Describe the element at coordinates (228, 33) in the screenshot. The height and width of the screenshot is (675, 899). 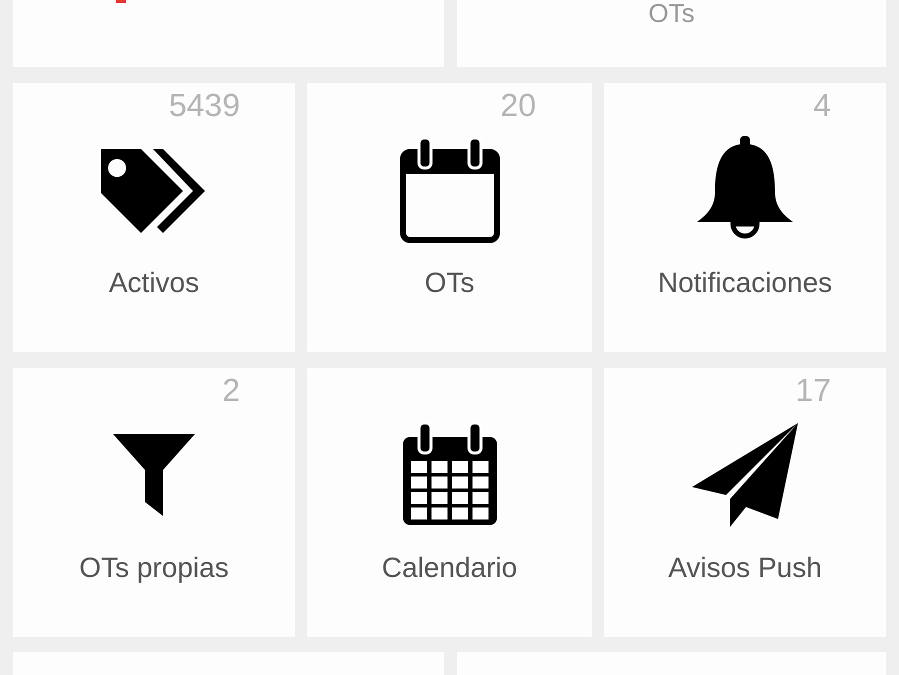
I see `card` at that location.